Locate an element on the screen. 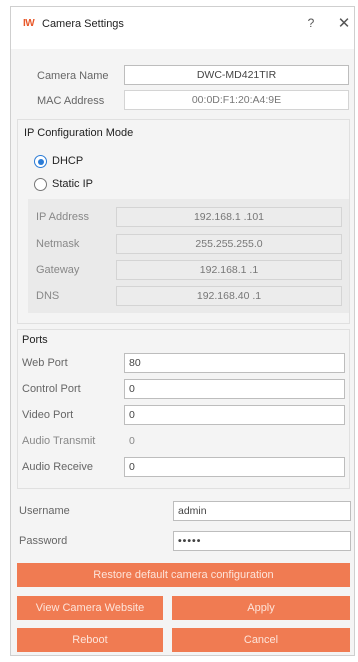 This screenshot has height=662, width=358. video-port-label: Video Port is located at coordinates (48, 415).